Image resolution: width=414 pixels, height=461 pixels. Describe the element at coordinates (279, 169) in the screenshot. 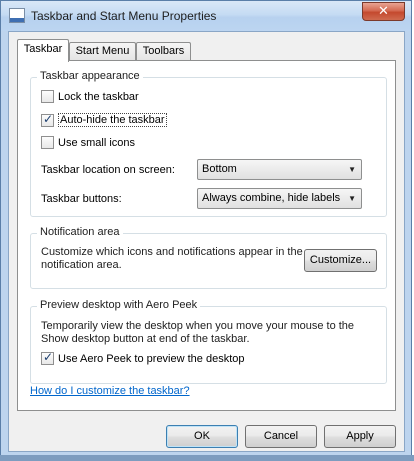

I see `location-dropdown: Bottom ▼` at that location.